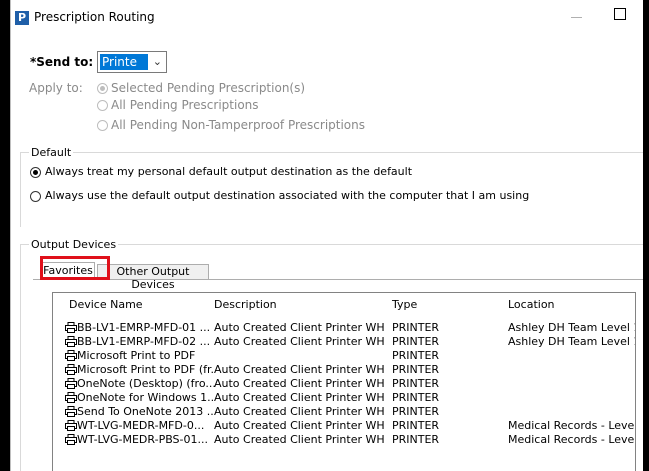  I want to click on default-computer-radio, so click(35, 196).